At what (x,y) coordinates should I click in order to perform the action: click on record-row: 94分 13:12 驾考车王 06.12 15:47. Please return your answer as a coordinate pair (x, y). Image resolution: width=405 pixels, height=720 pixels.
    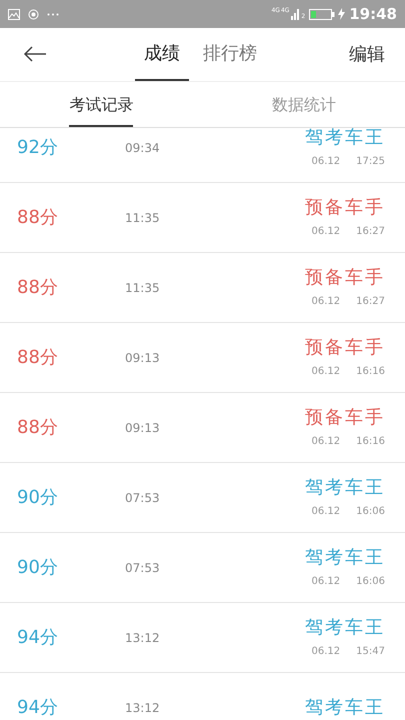
    Looking at the image, I should click on (202, 638).